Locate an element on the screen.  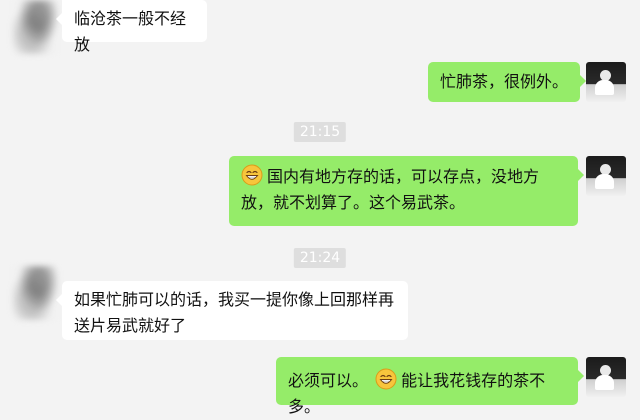
message-bubble-outgoing: 国内有地方存的话，可以存点，没地方放，就不划算了。这个易武茶。 is located at coordinates (406, 191).